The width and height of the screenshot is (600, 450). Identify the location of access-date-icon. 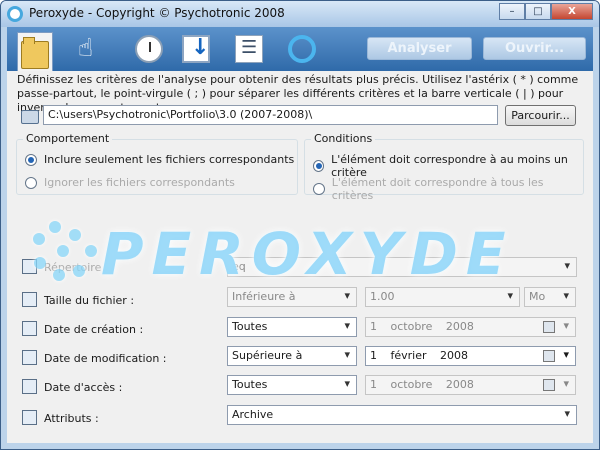
(29, 386).